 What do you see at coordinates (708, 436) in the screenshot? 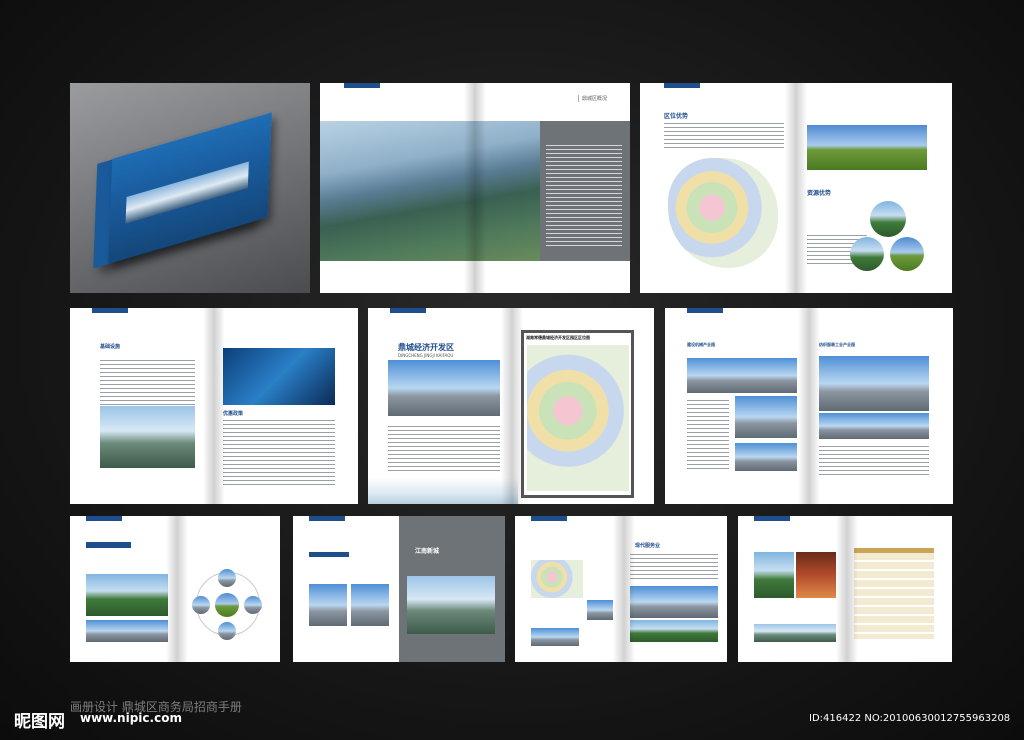
I see `machinery-text` at bounding box center [708, 436].